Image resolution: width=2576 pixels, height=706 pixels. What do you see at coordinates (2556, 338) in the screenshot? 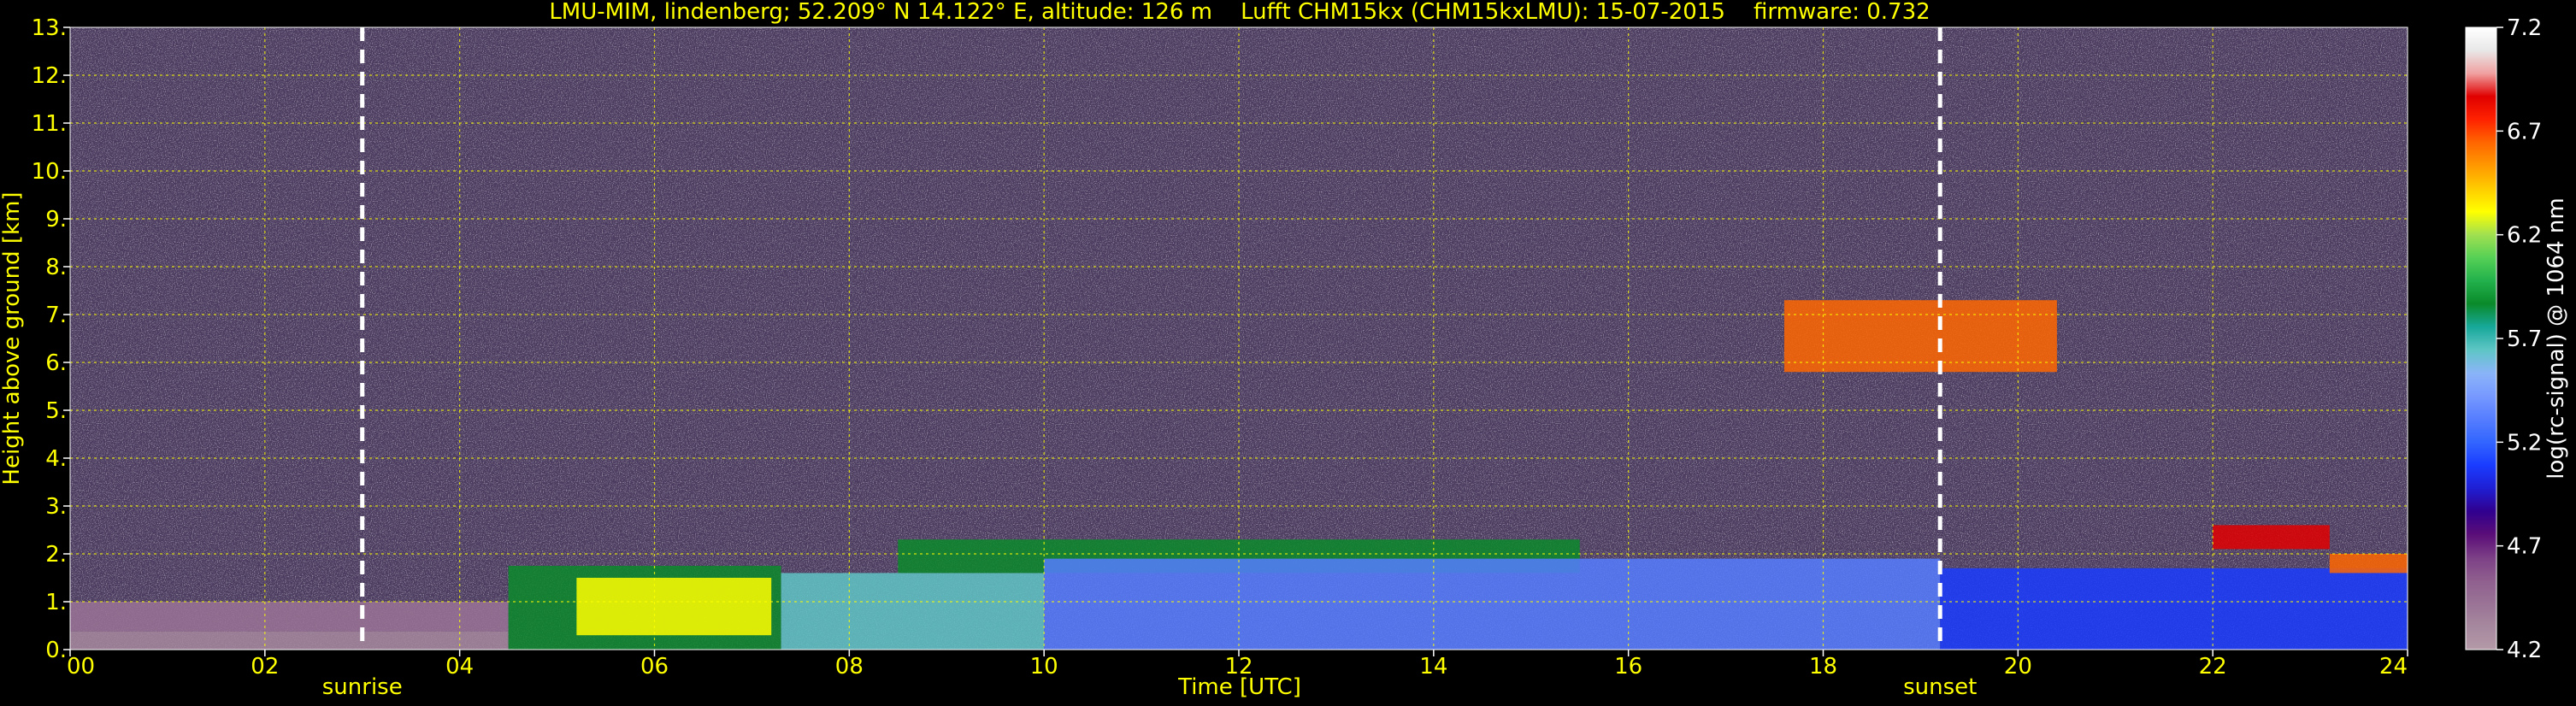
I see `colorbar-label: log(rc-signal) @ 1064 nm` at bounding box center [2556, 338].